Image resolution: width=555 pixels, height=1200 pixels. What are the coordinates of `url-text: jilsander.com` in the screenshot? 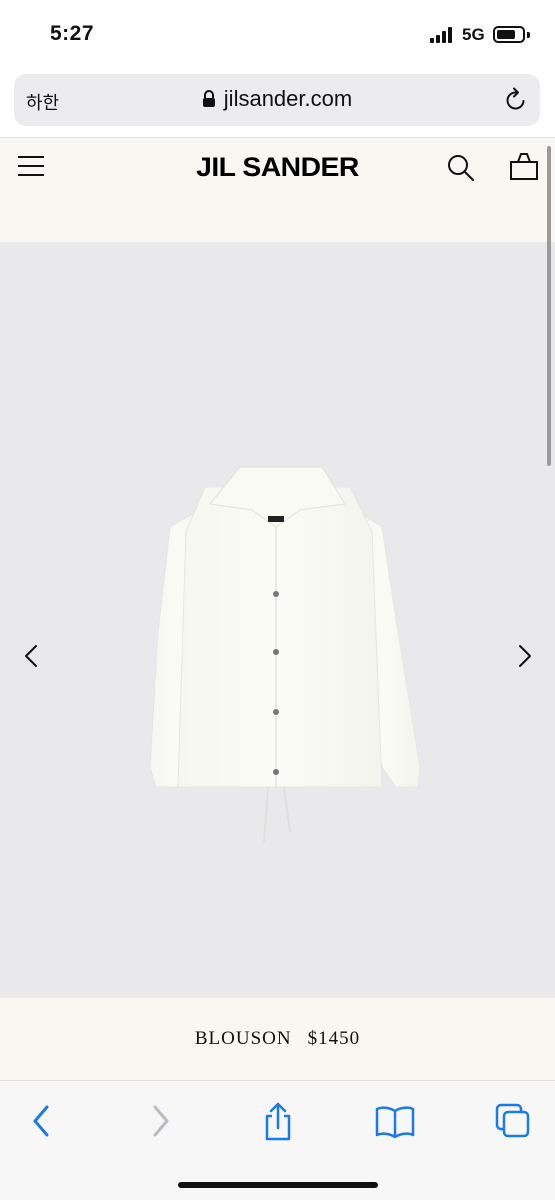 It's located at (288, 98).